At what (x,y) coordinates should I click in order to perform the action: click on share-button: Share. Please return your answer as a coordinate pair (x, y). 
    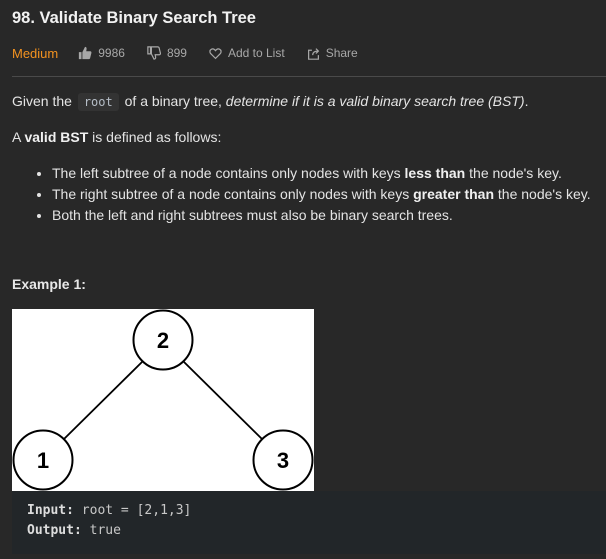
    Looking at the image, I should click on (332, 53).